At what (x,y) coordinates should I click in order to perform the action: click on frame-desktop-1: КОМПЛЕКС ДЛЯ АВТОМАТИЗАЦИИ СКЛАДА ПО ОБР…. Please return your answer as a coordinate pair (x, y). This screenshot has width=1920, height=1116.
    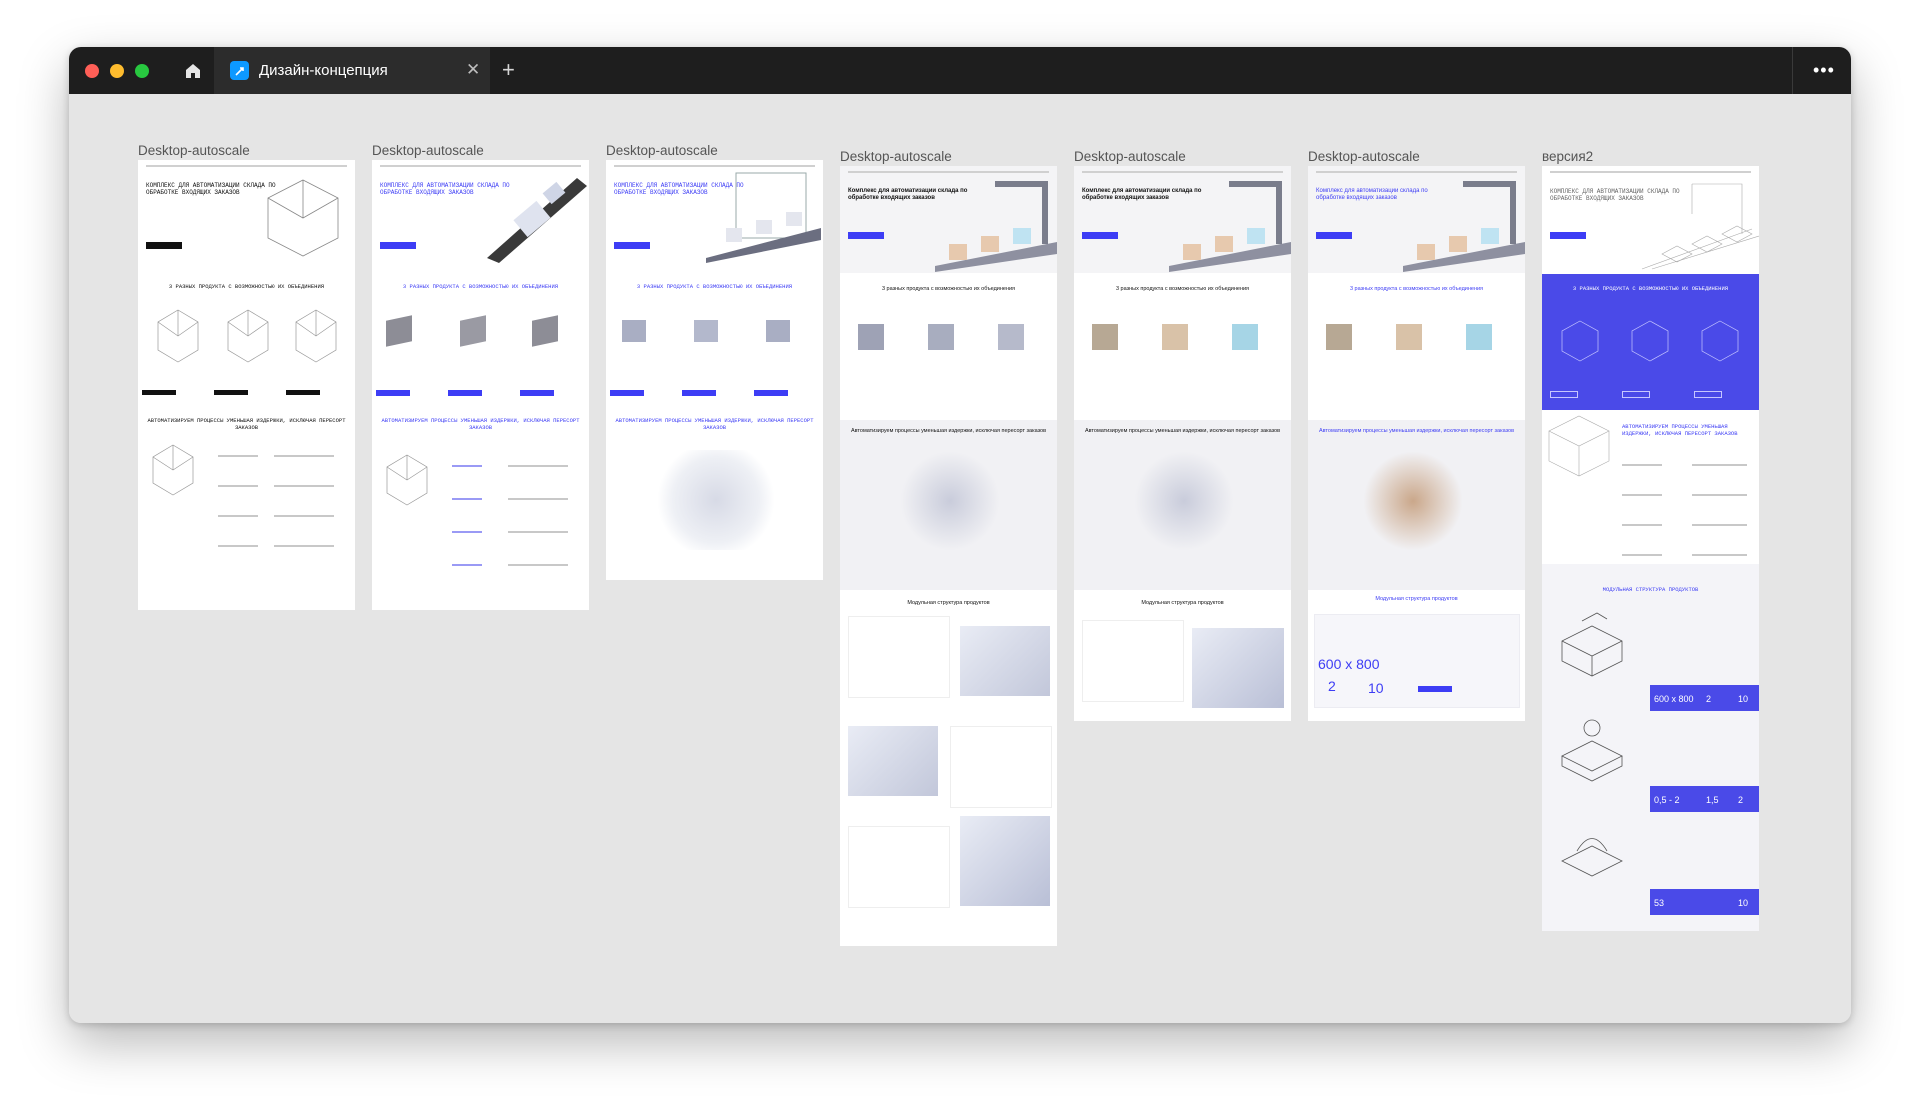
    Looking at the image, I should click on (246, 385).